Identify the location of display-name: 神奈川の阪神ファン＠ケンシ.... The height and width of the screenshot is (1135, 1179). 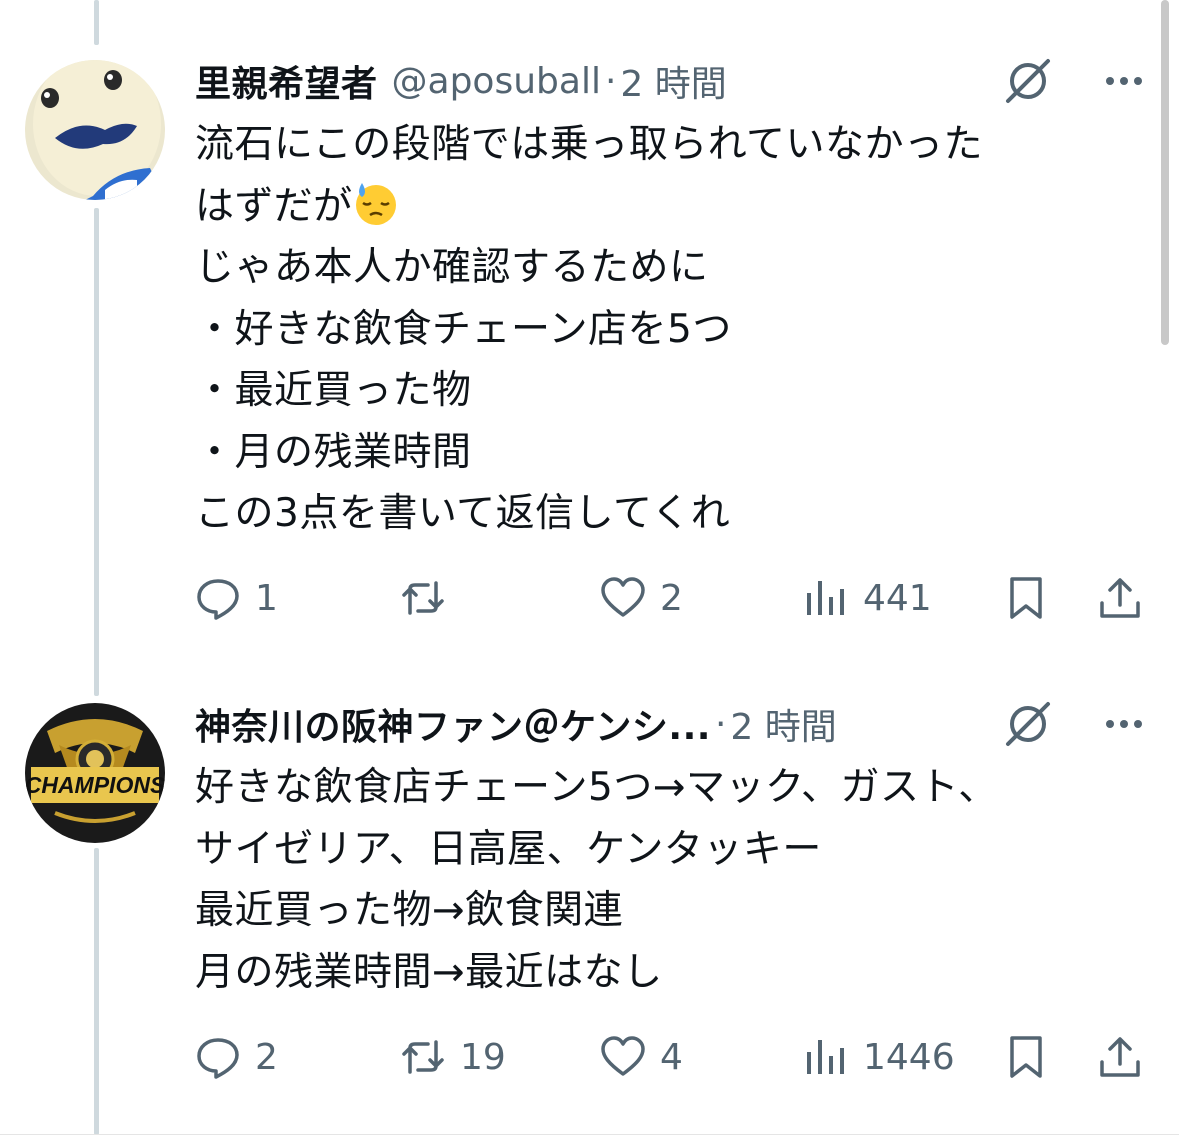
(453, 724).